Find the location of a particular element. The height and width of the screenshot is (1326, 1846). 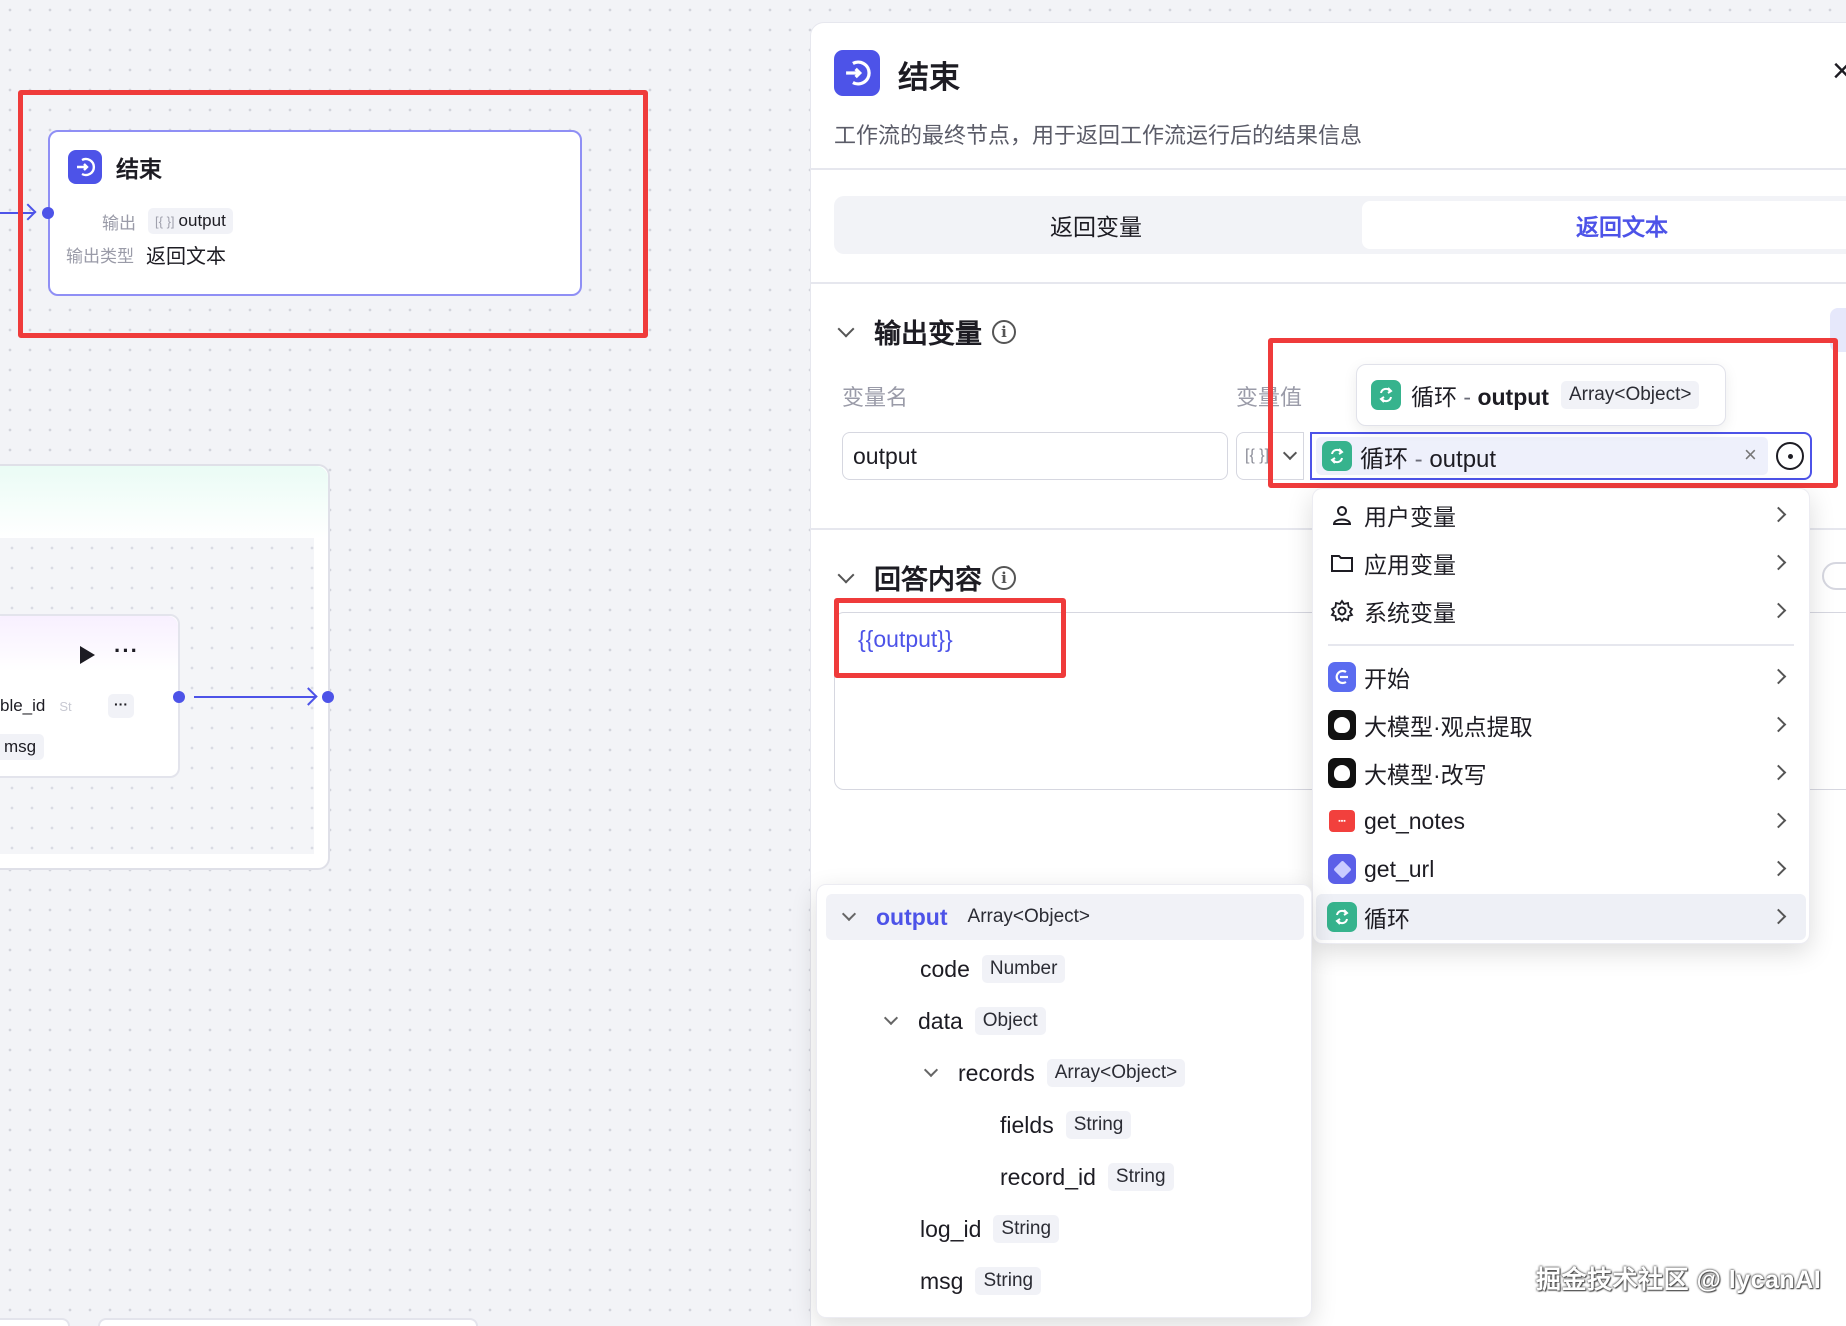

more-icon: ··· is located at coordinates (126, 651).